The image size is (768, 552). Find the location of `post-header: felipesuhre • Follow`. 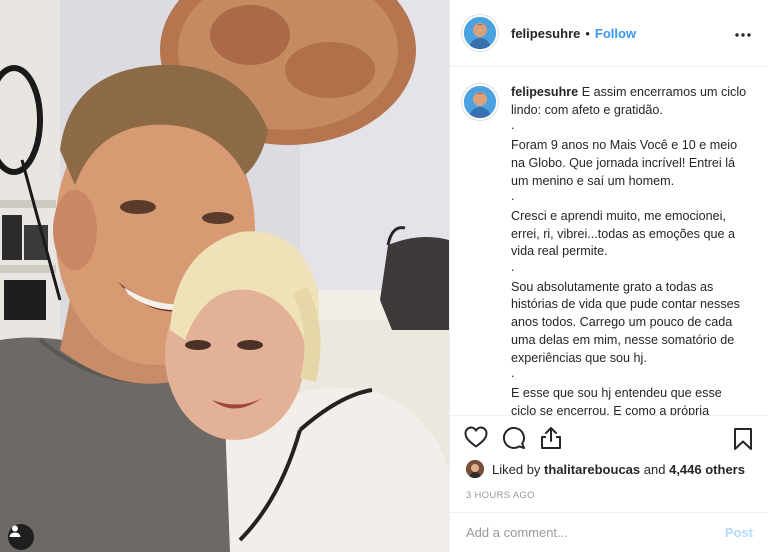

post-header: felipesuhre • Follow is located at coordinates (609, 33).